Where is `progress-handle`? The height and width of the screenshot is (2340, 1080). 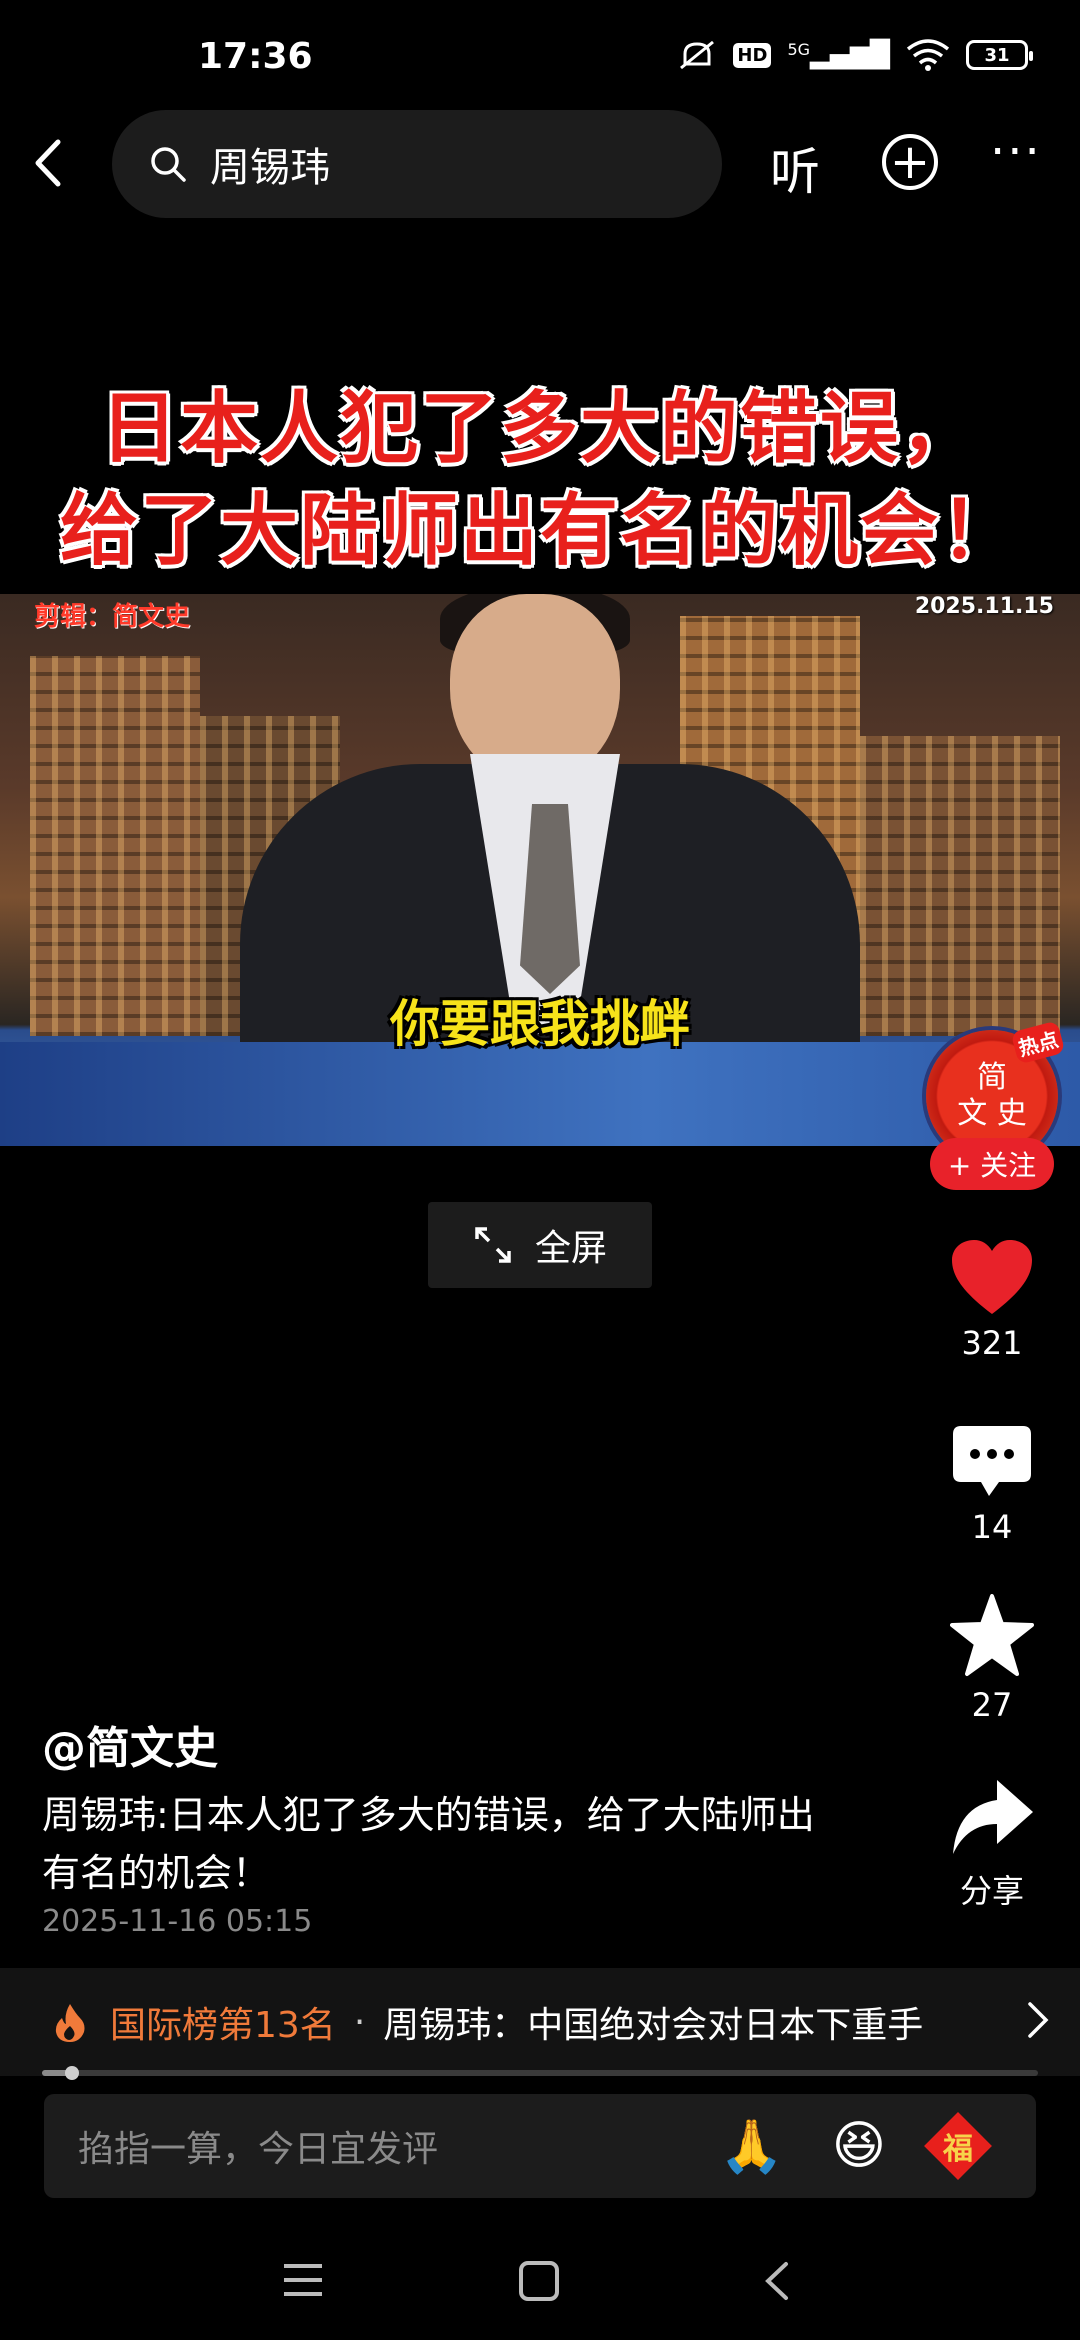 progress-handle is located at coordinates (71, 2073).